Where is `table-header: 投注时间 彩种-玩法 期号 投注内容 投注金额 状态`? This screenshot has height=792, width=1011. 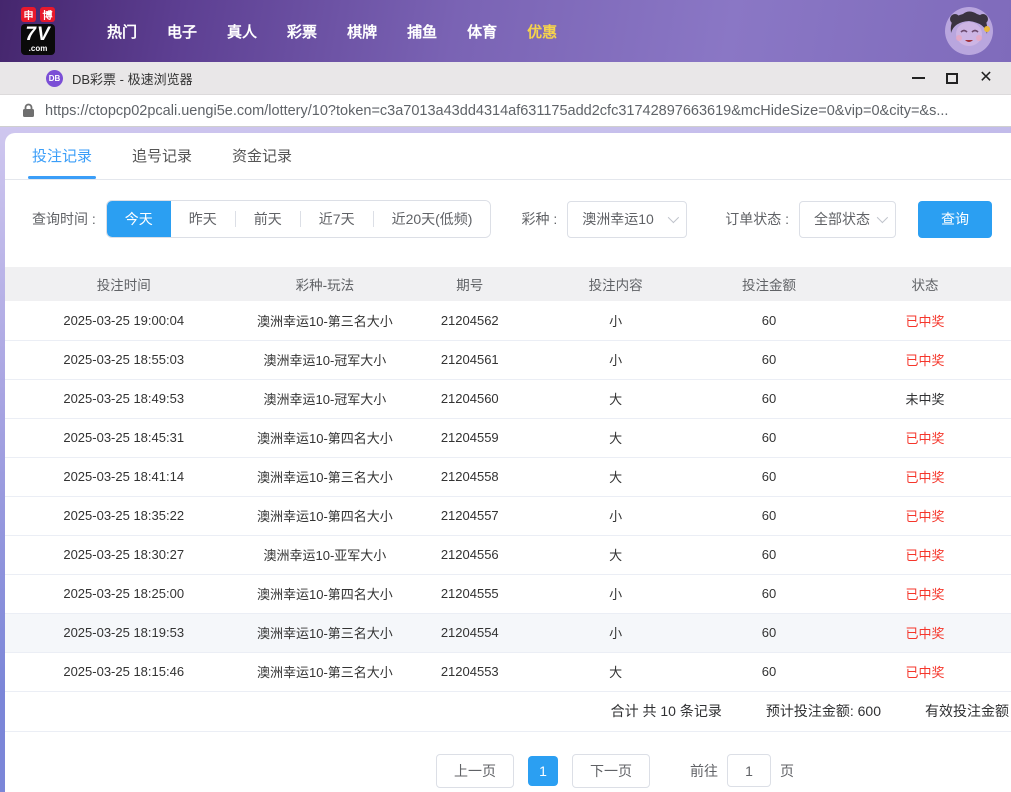 table-header: 投注时间 彩种-玩法 期号 投注内容 投注金额 状态 is located at coordinates (508, 284).